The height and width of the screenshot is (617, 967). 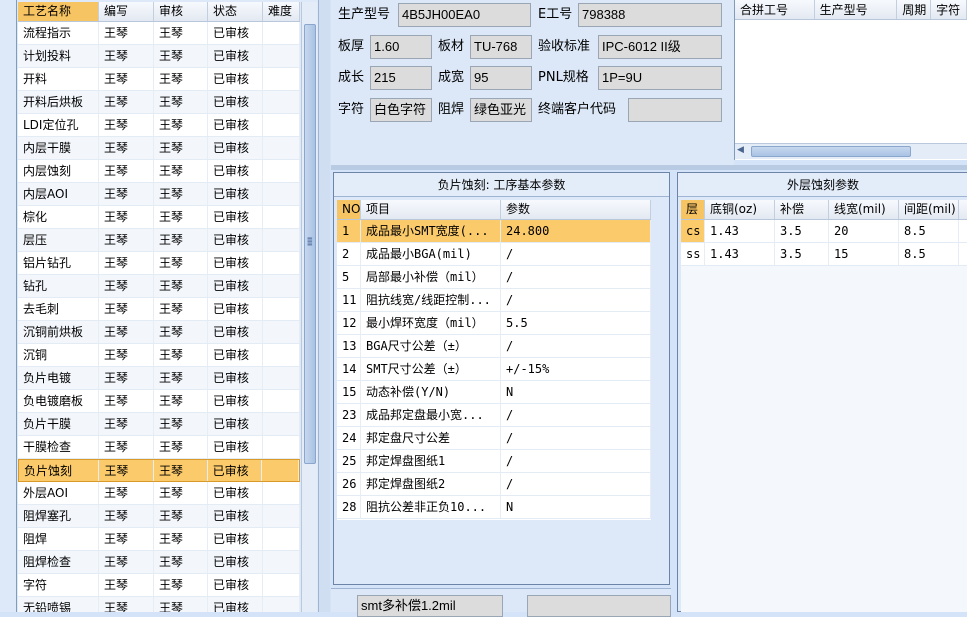 I want to click on process-row: 阻焊塞孔 王琴 王琴 已审核, so click(x=159, y=516).